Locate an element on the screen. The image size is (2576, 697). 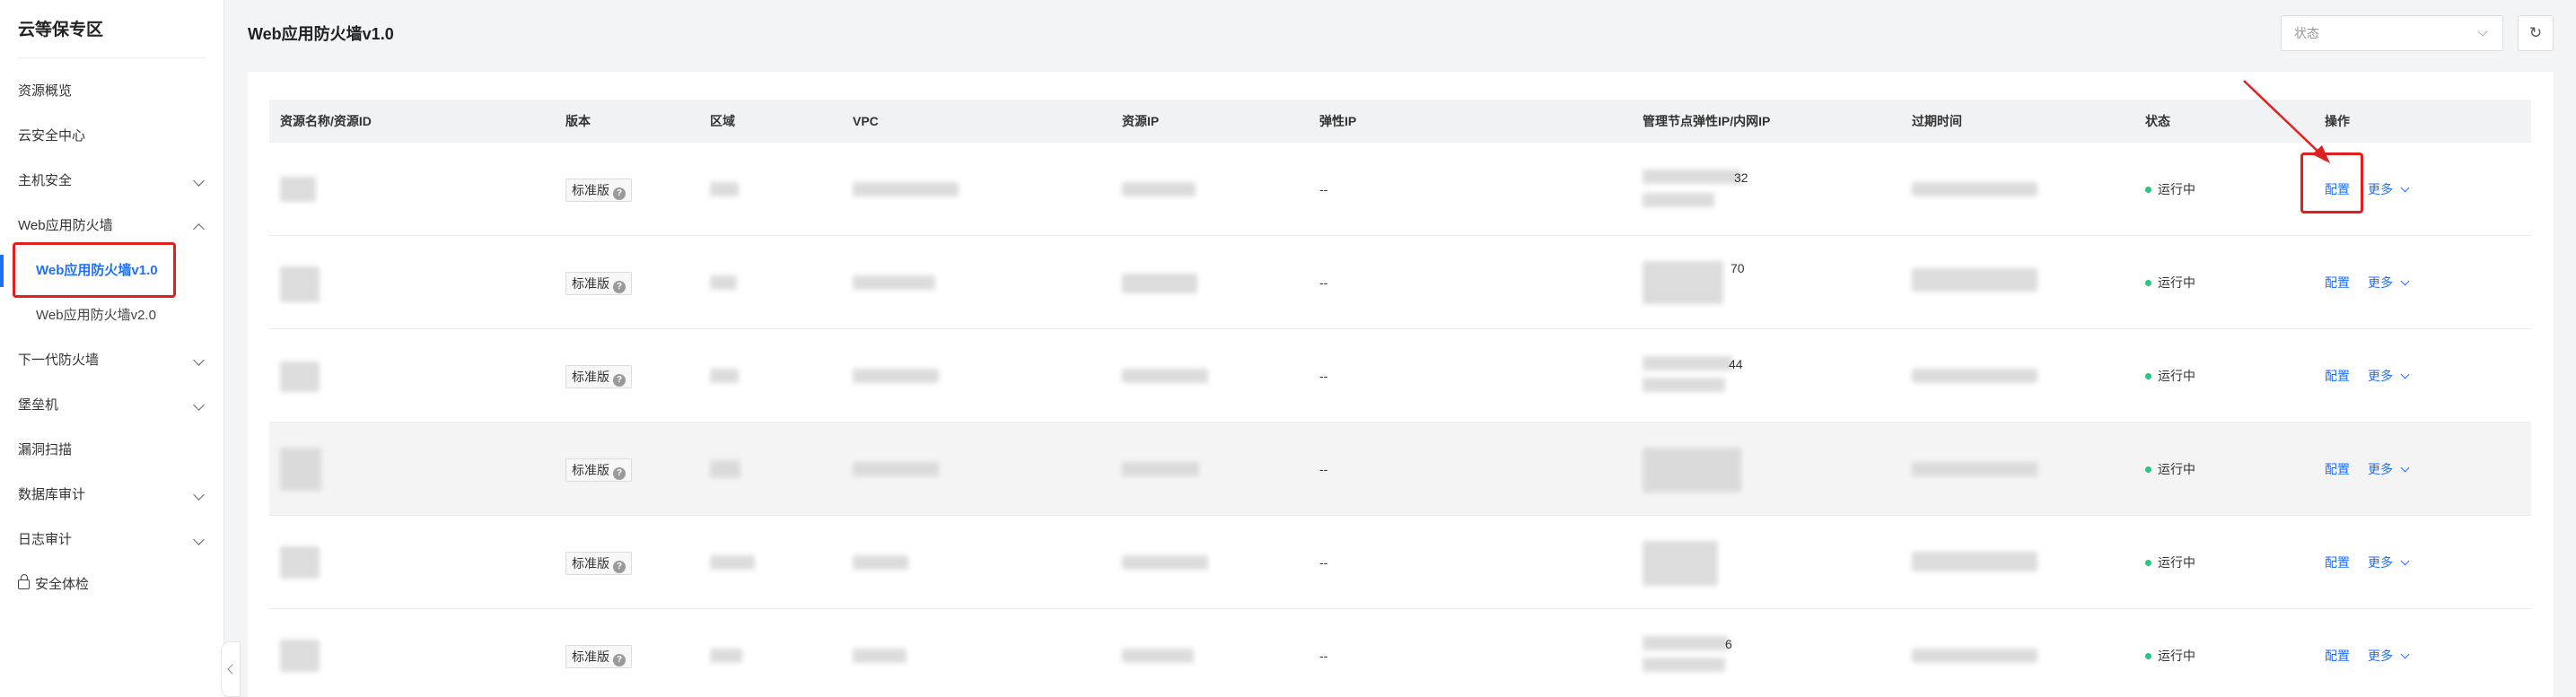
sidebar-item-label: 堡垒机 is located at coordinates (38, 405).